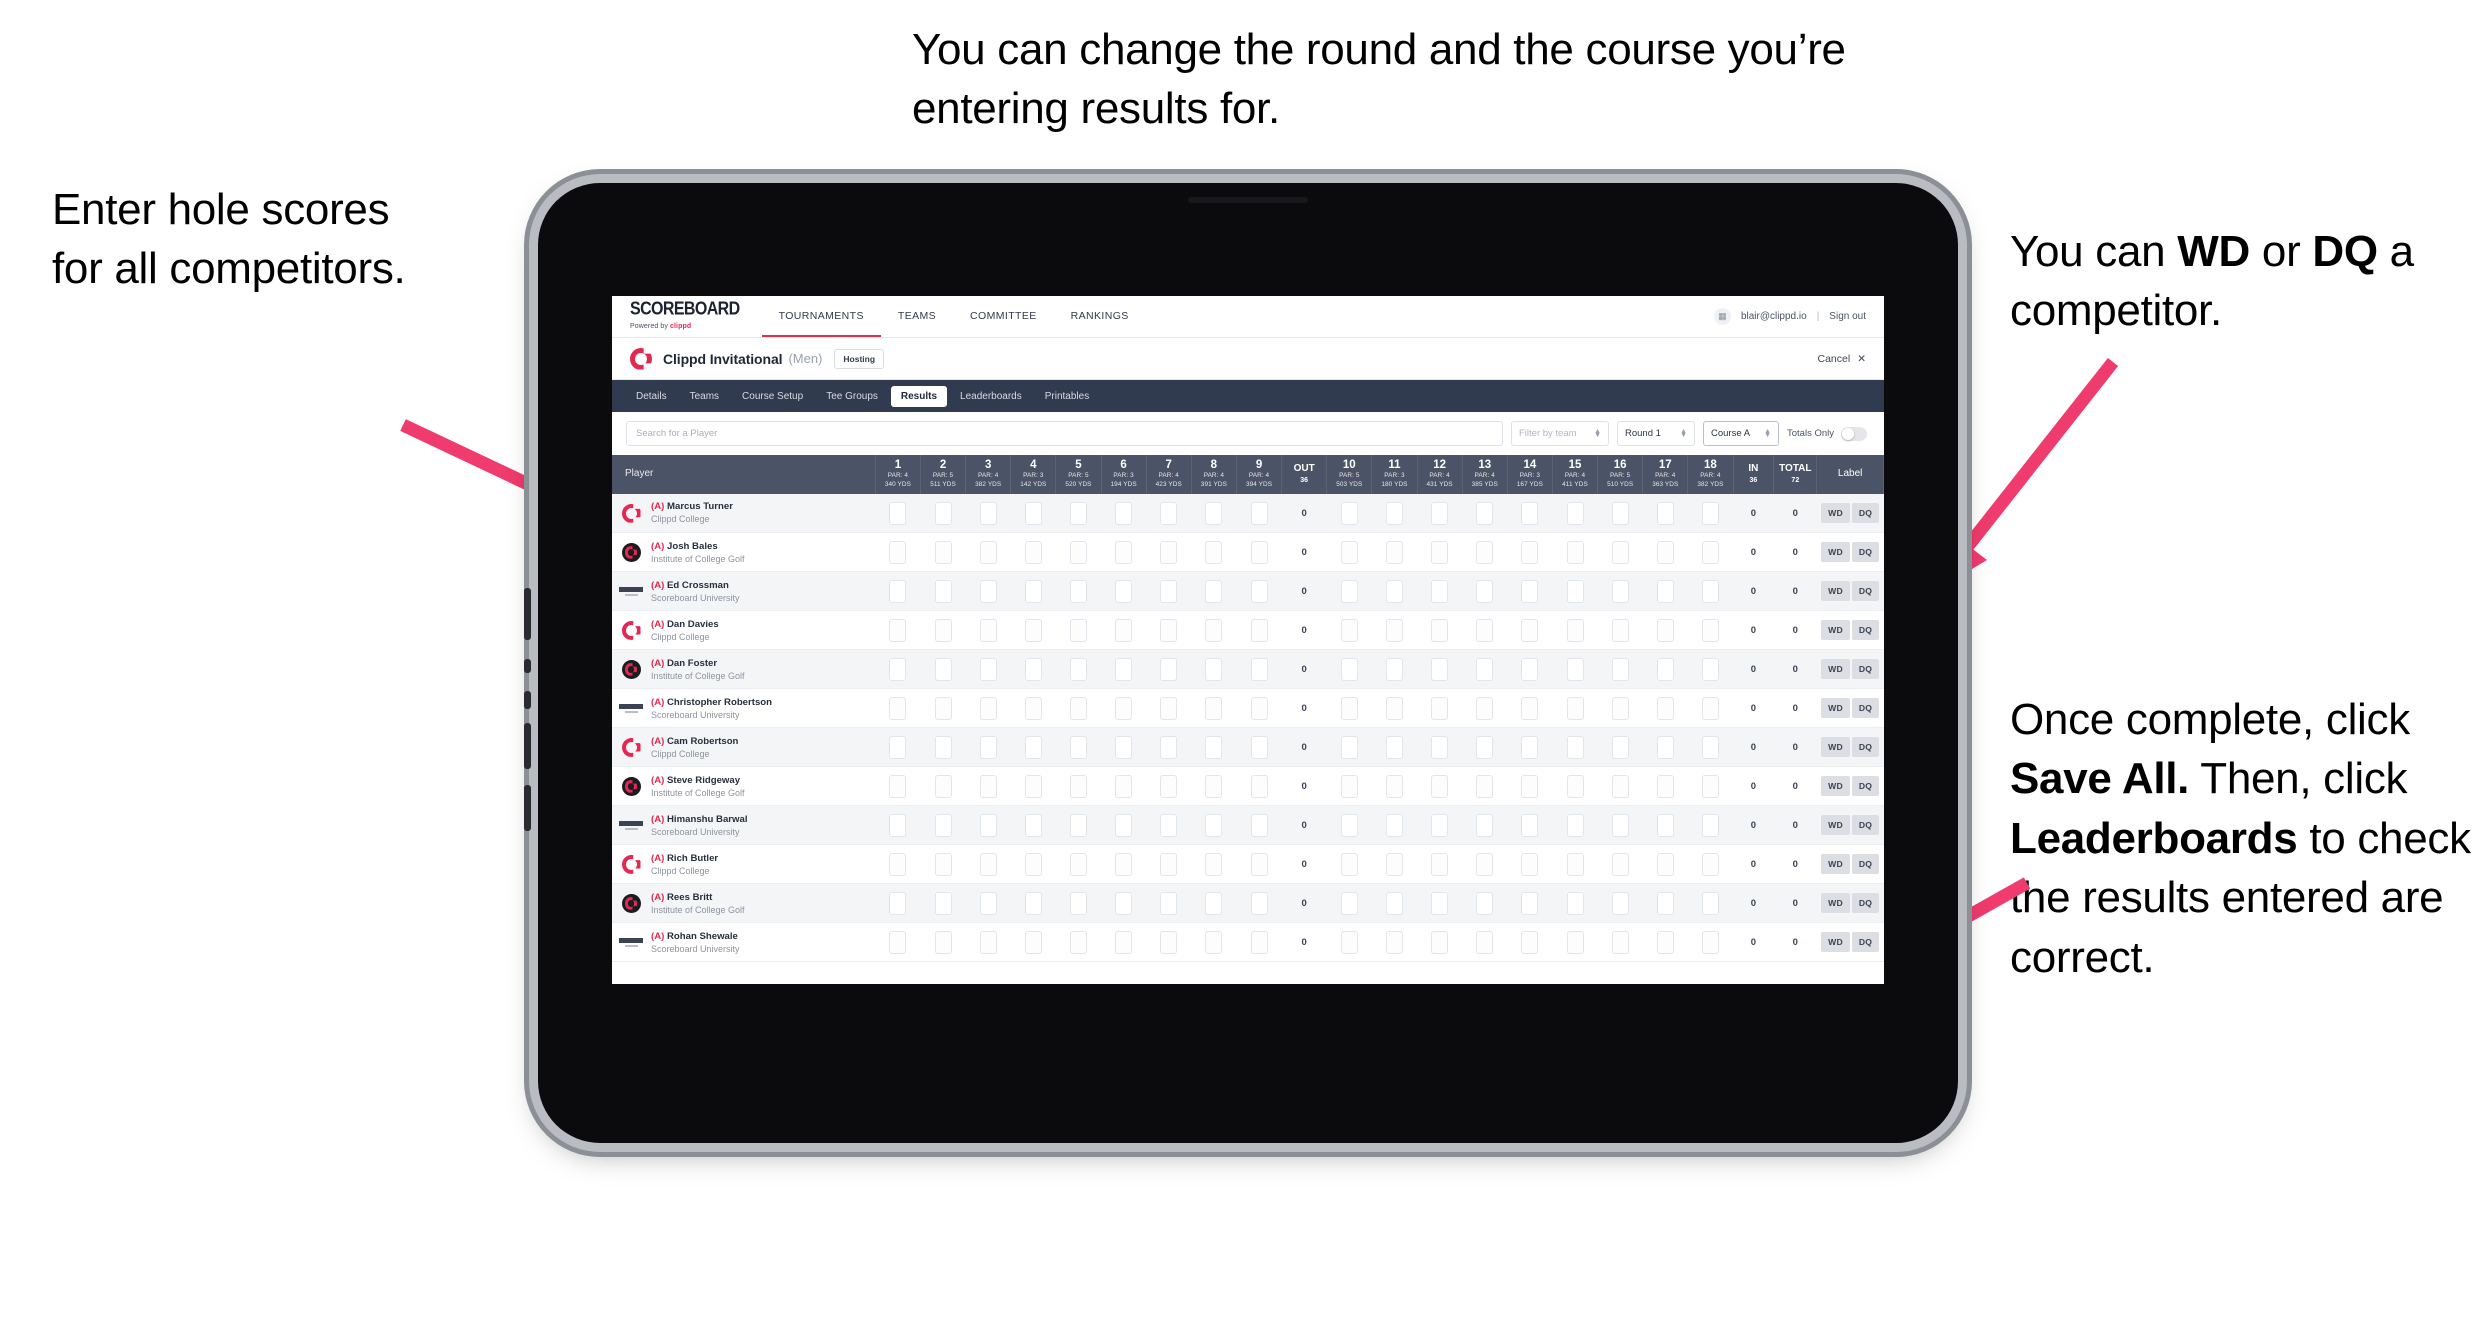 The width and height of the screenshot is (2489, 1339). I want to click on nav-committee: COMMITTEE, so click(1003, 316).